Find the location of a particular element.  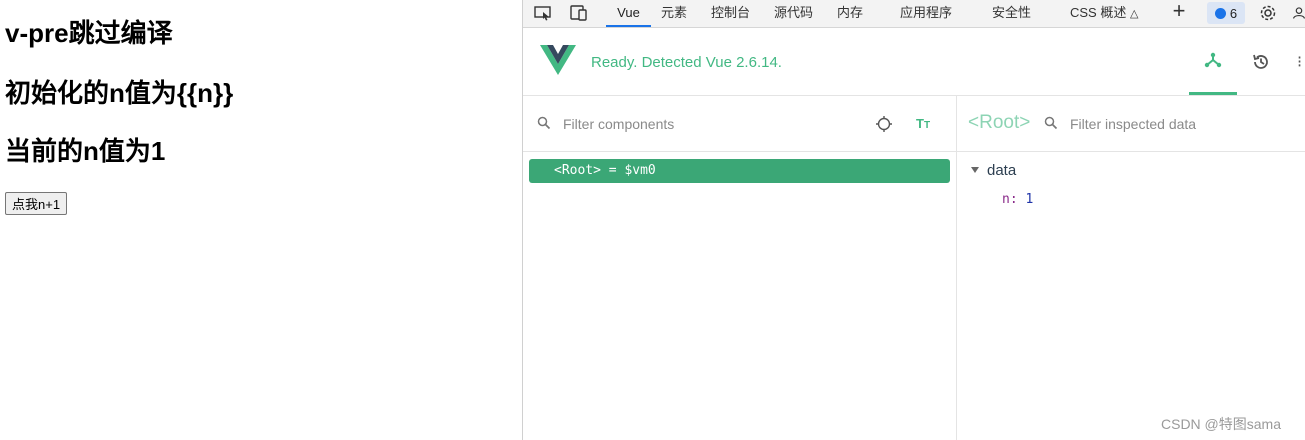

tab-memory: 内存 is located at coordinates (850, 13).